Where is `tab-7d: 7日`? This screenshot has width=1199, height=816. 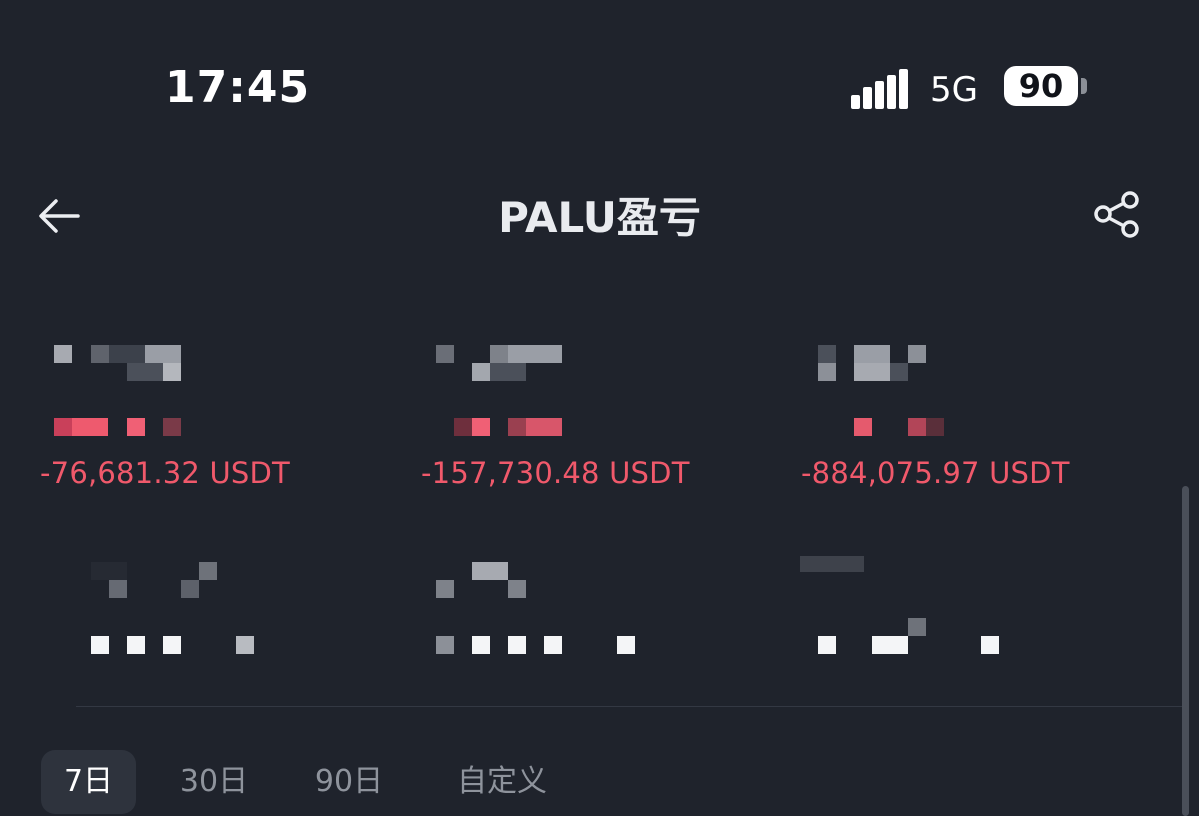
tab-7d: 7日 is located at coordinates (88, 782).